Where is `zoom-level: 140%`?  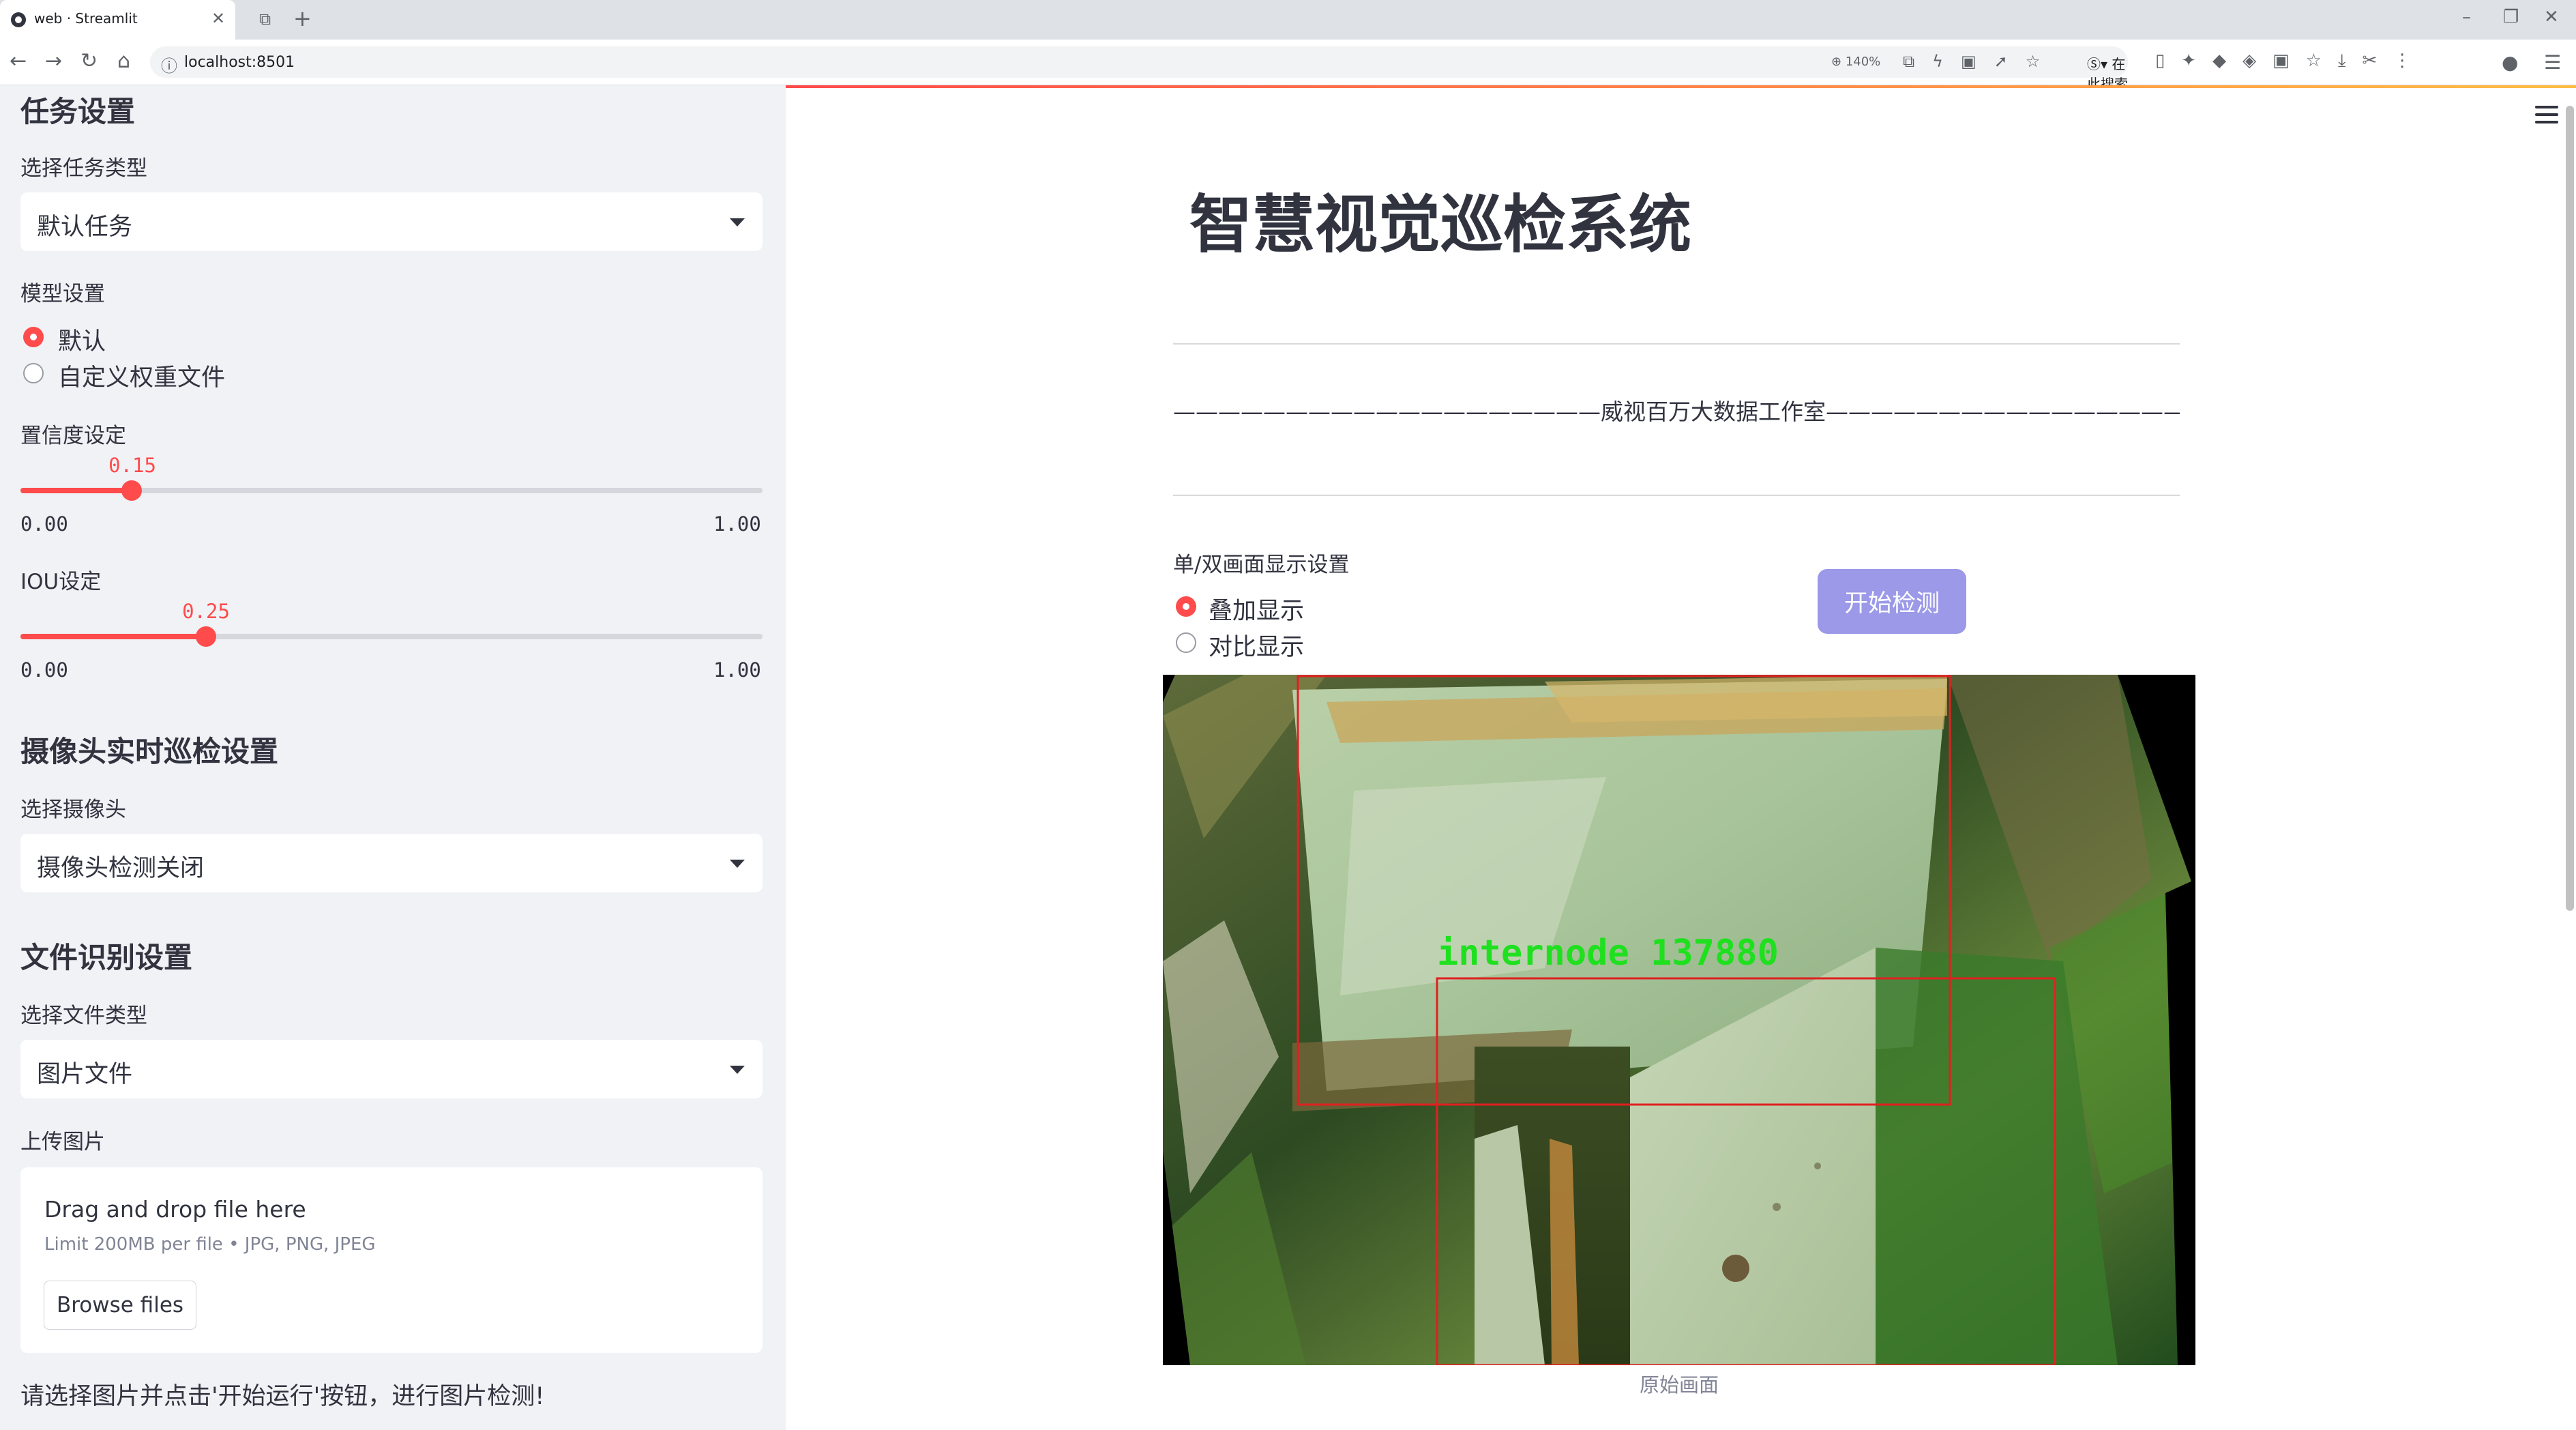
zoom-level: 140% is located at coordinates (1863, 62).